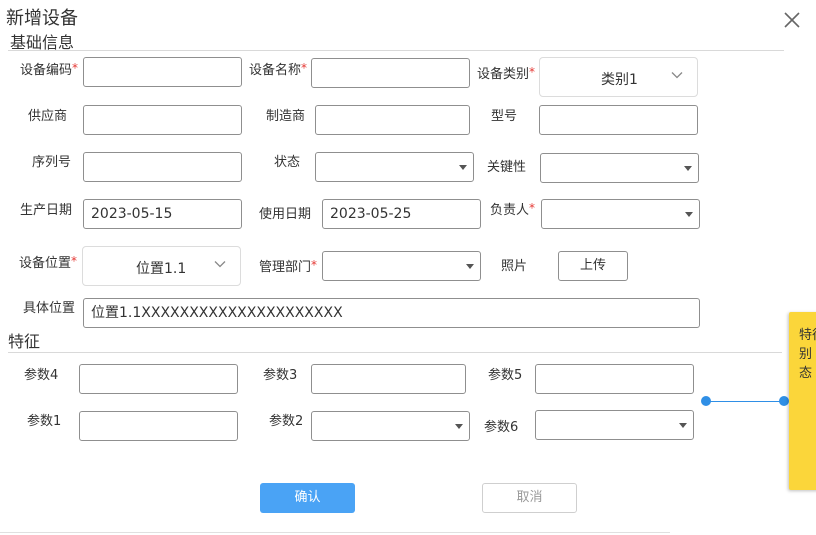 Image resolution: width=816 pixels, height=535 pixels. Describe the element at coordinates (392, 120) in the screenshot. I see `manufacturer-input` at that location.